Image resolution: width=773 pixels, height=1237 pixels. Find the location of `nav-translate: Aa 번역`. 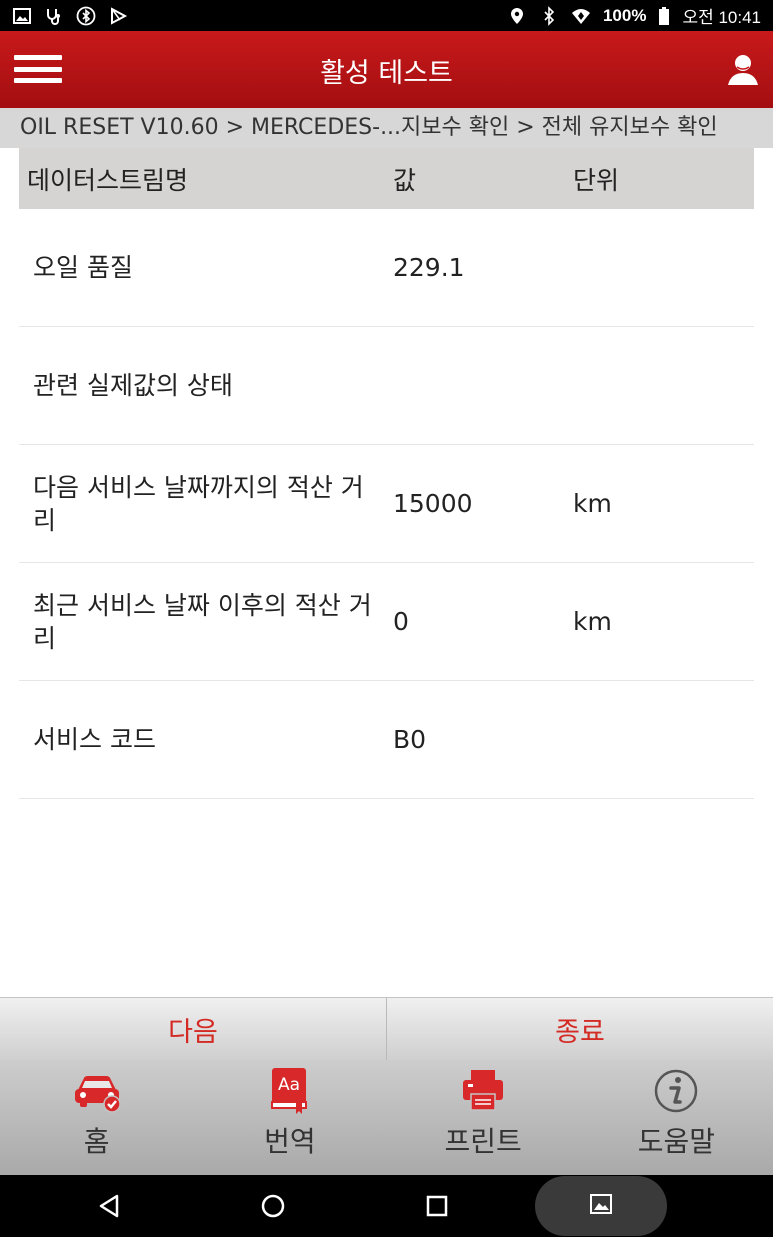

nav-translate: Aa 번역 is located at coordinates (289, 1117).